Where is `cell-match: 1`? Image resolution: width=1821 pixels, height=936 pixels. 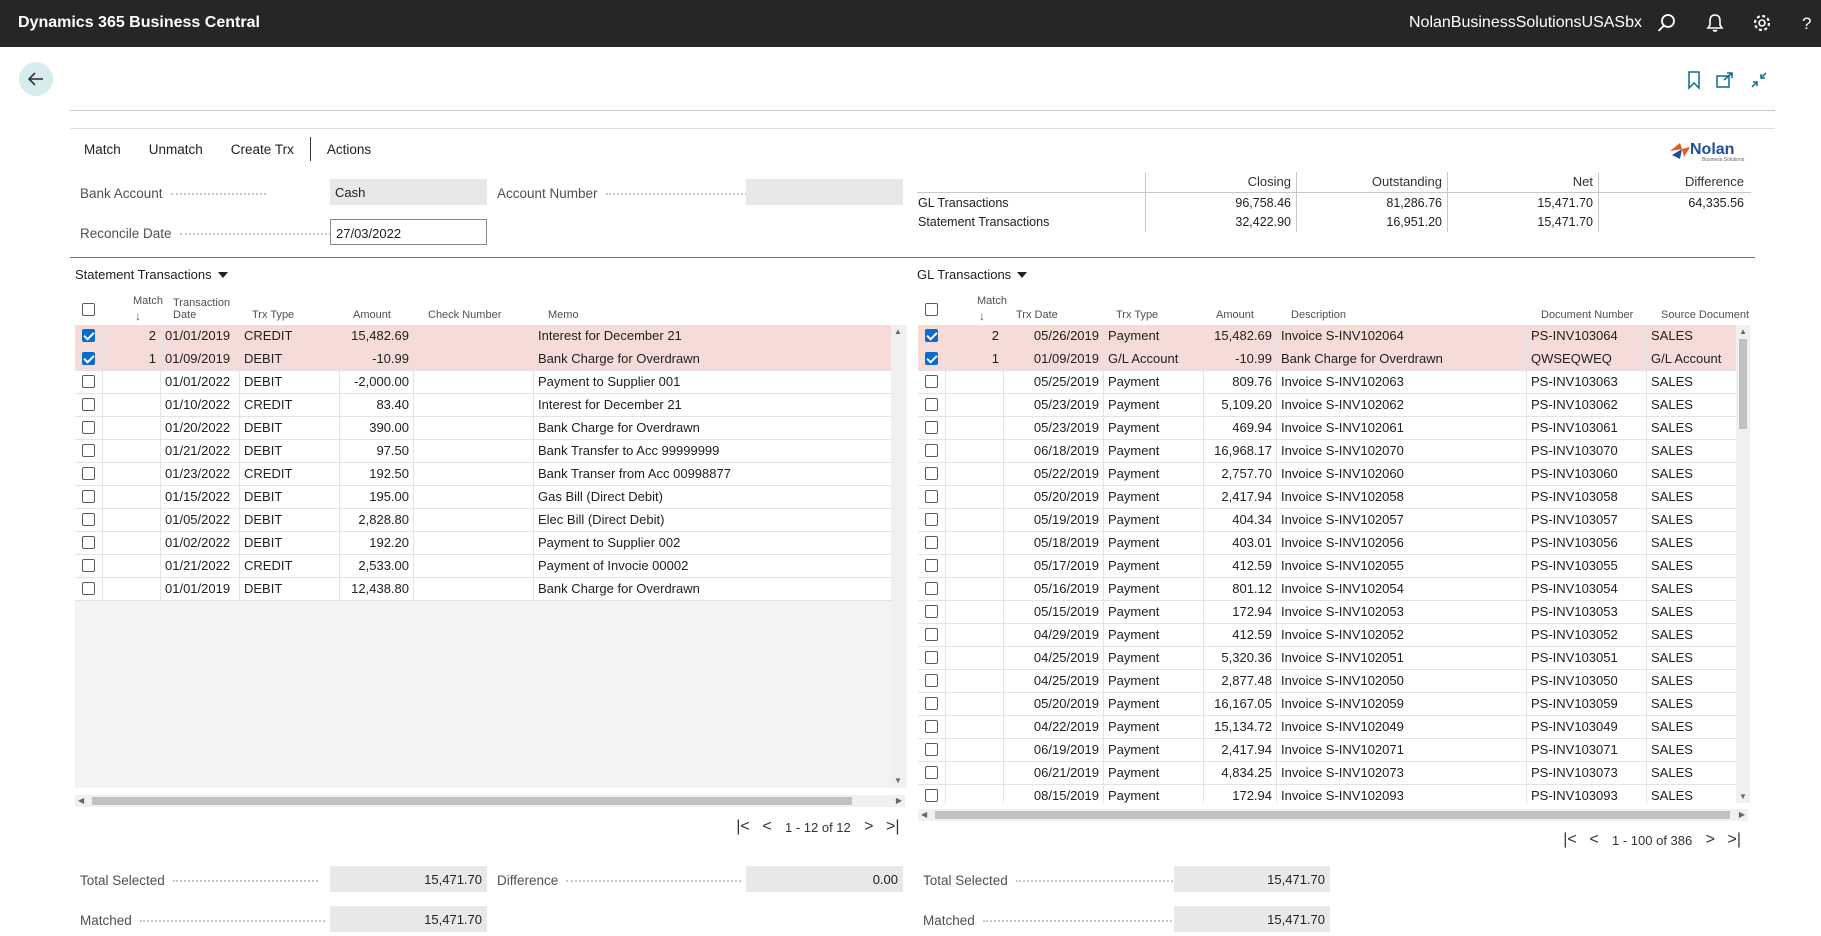
cell-match: 1 is located at coordinates (974, 359).